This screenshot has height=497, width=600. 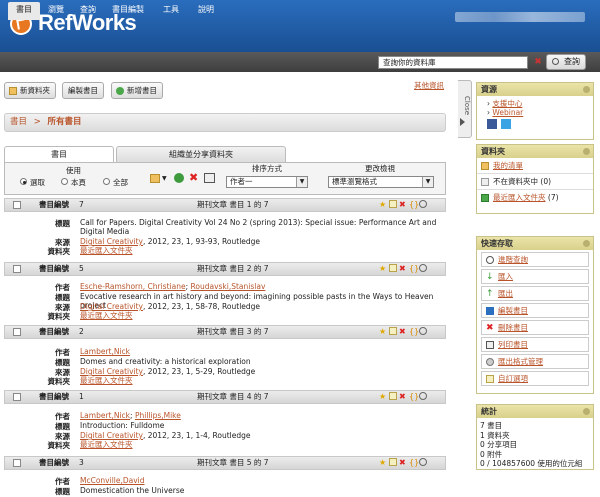 I want to click on add-icon, so click(x=120, y=91).